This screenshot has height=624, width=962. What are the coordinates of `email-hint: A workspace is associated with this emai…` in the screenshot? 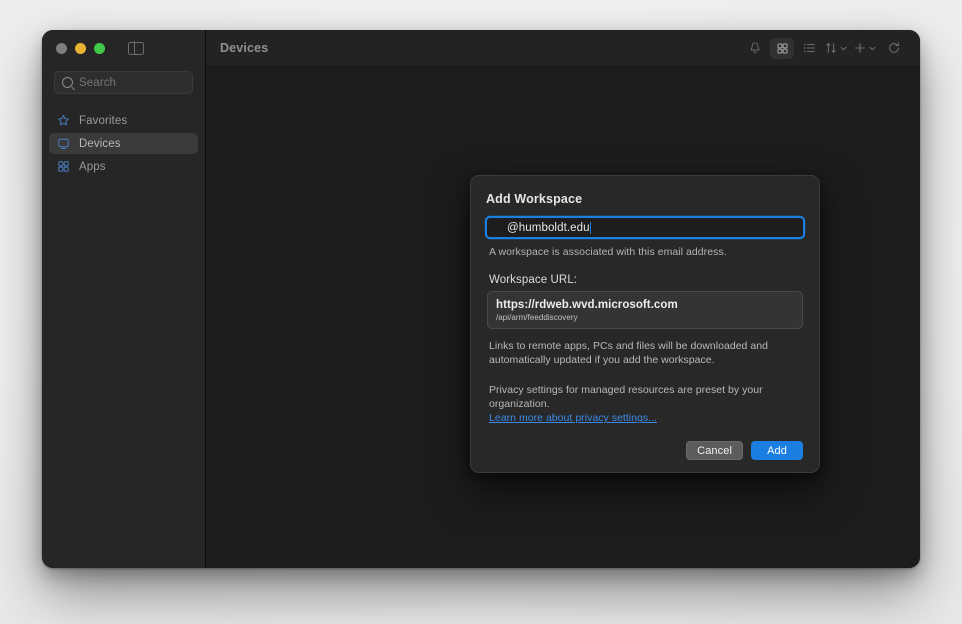 It's located at (608, 252).